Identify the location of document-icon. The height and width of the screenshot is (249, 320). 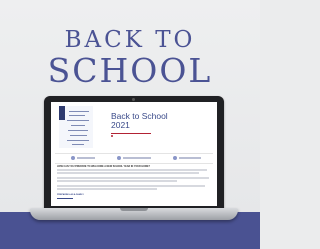
(119, 158).